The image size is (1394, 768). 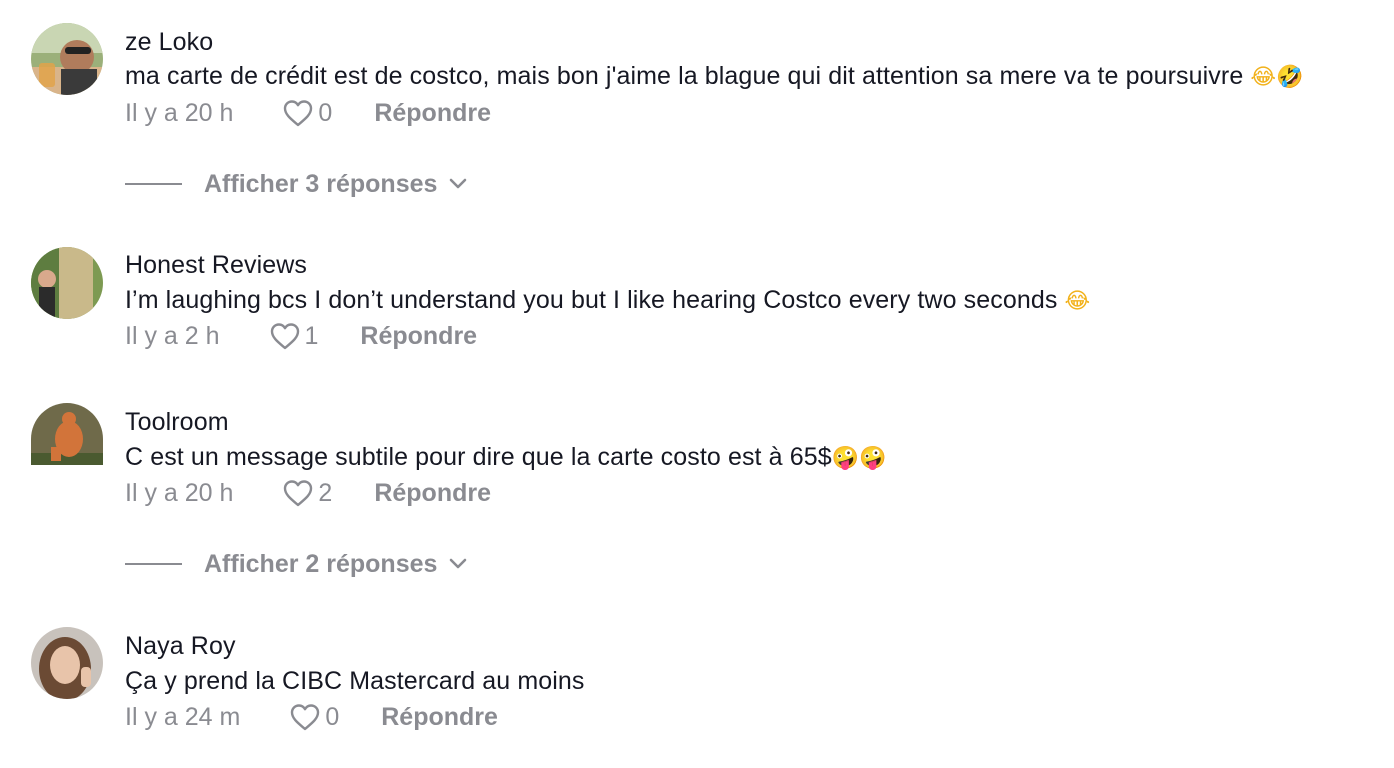 I want to click on like-count: 2, so click(x=325, y=492).